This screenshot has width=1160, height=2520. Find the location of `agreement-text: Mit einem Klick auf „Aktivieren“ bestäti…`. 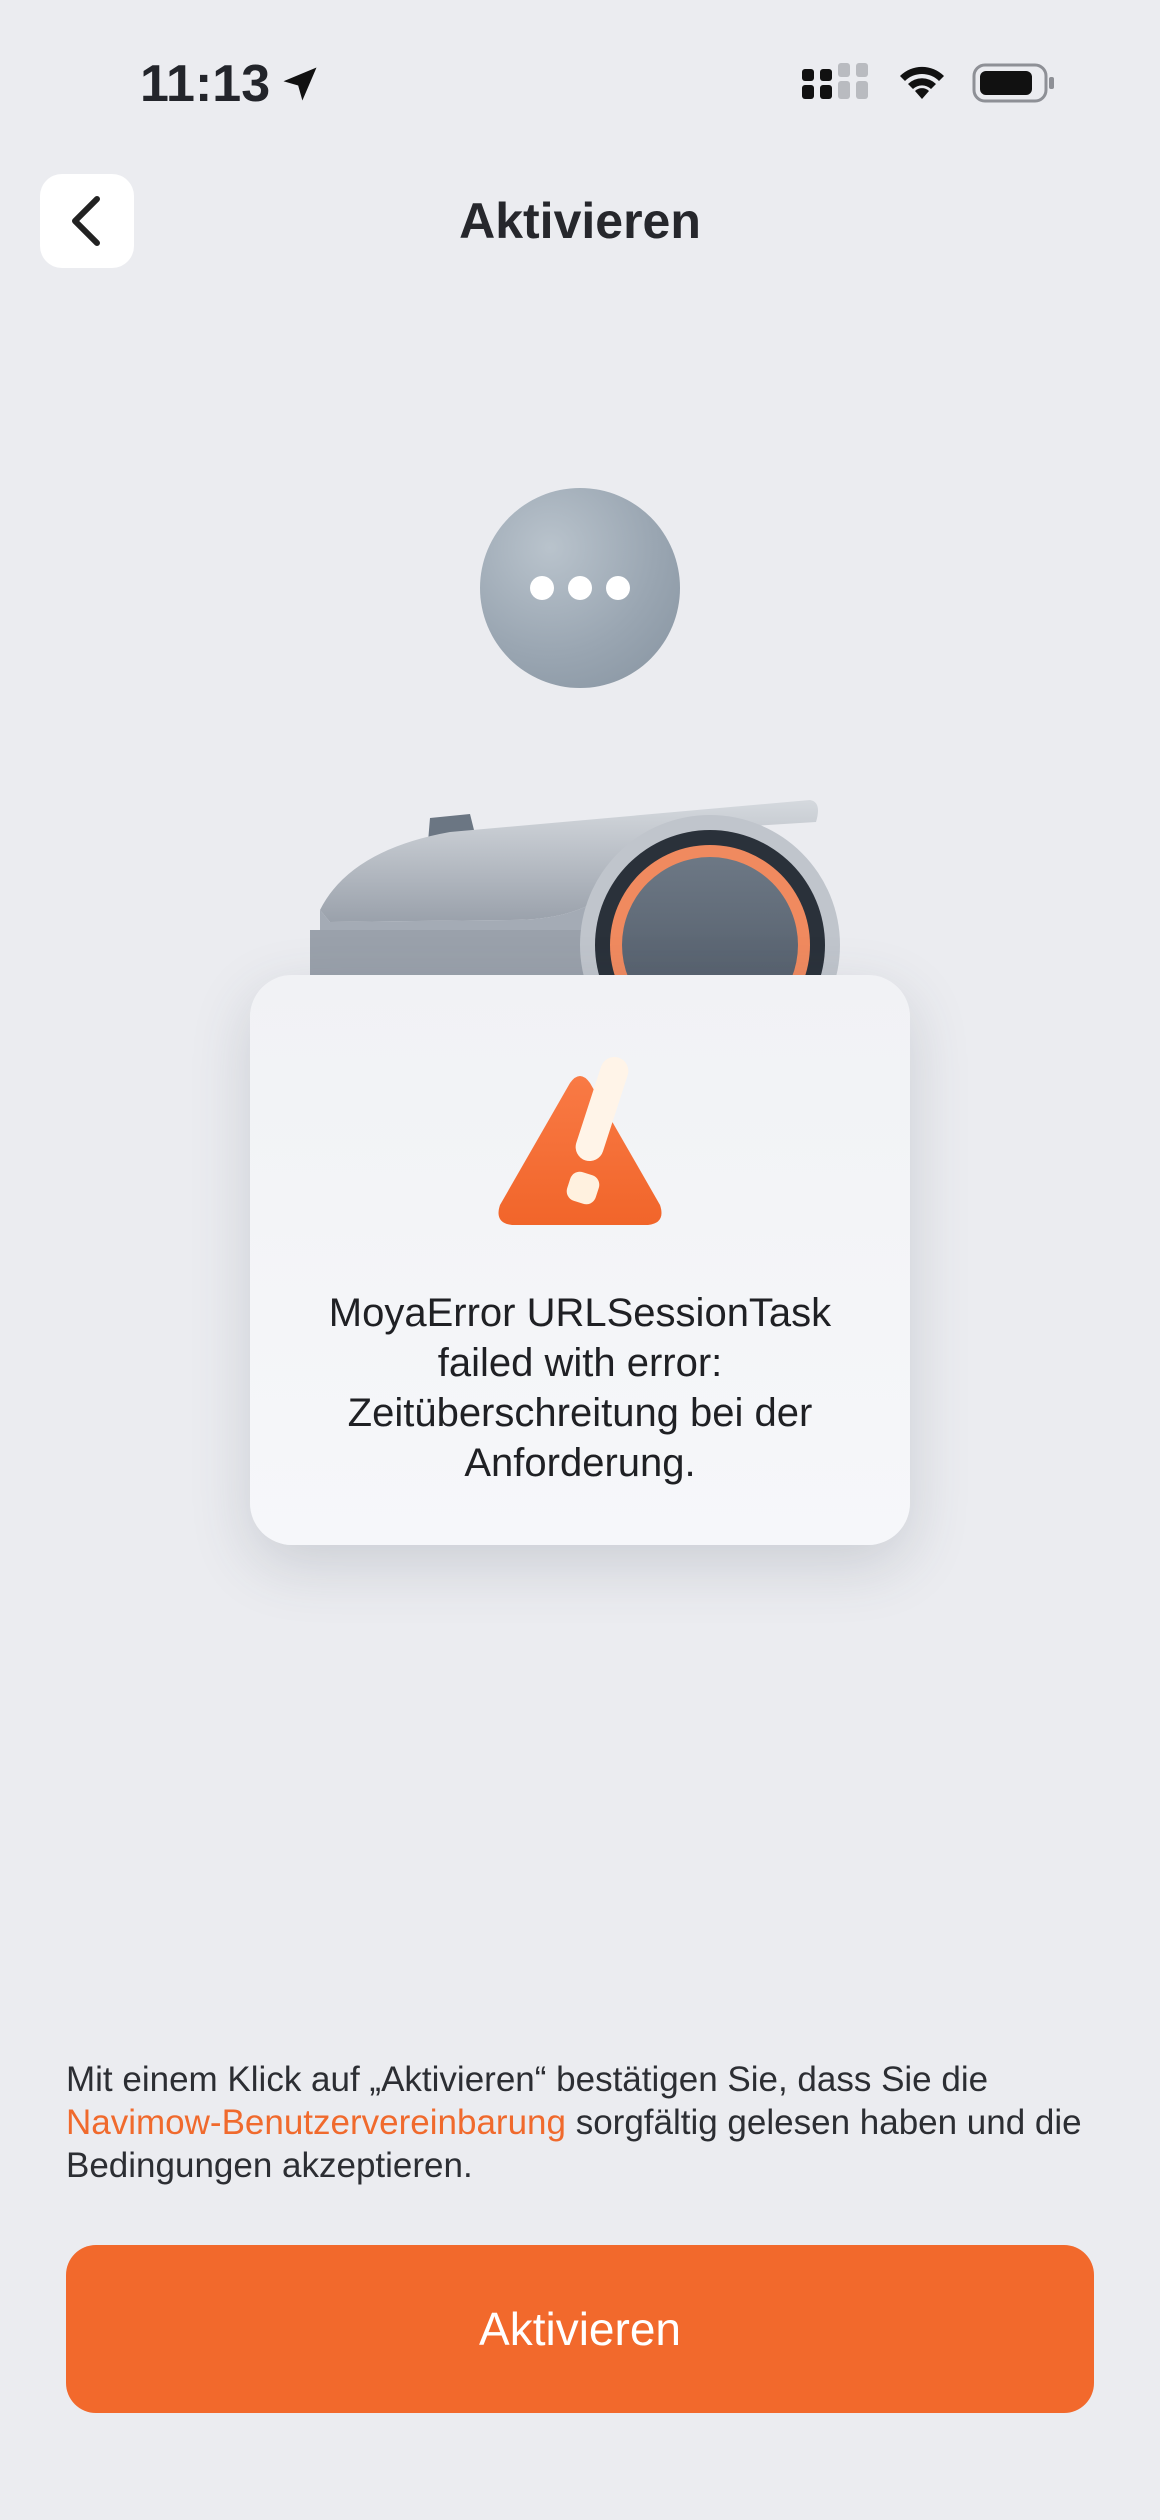

agreement-text: Mit einem Klick auf „Aktivieren“ bestäti… is located at coordinates (580, 2122).